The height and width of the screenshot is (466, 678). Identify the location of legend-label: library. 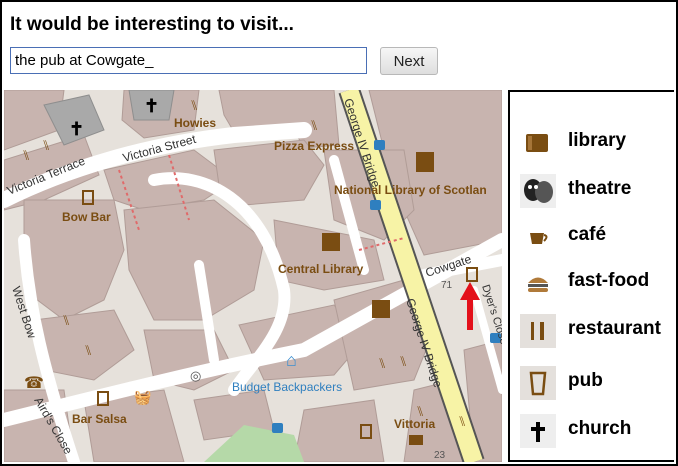
(597, 140).